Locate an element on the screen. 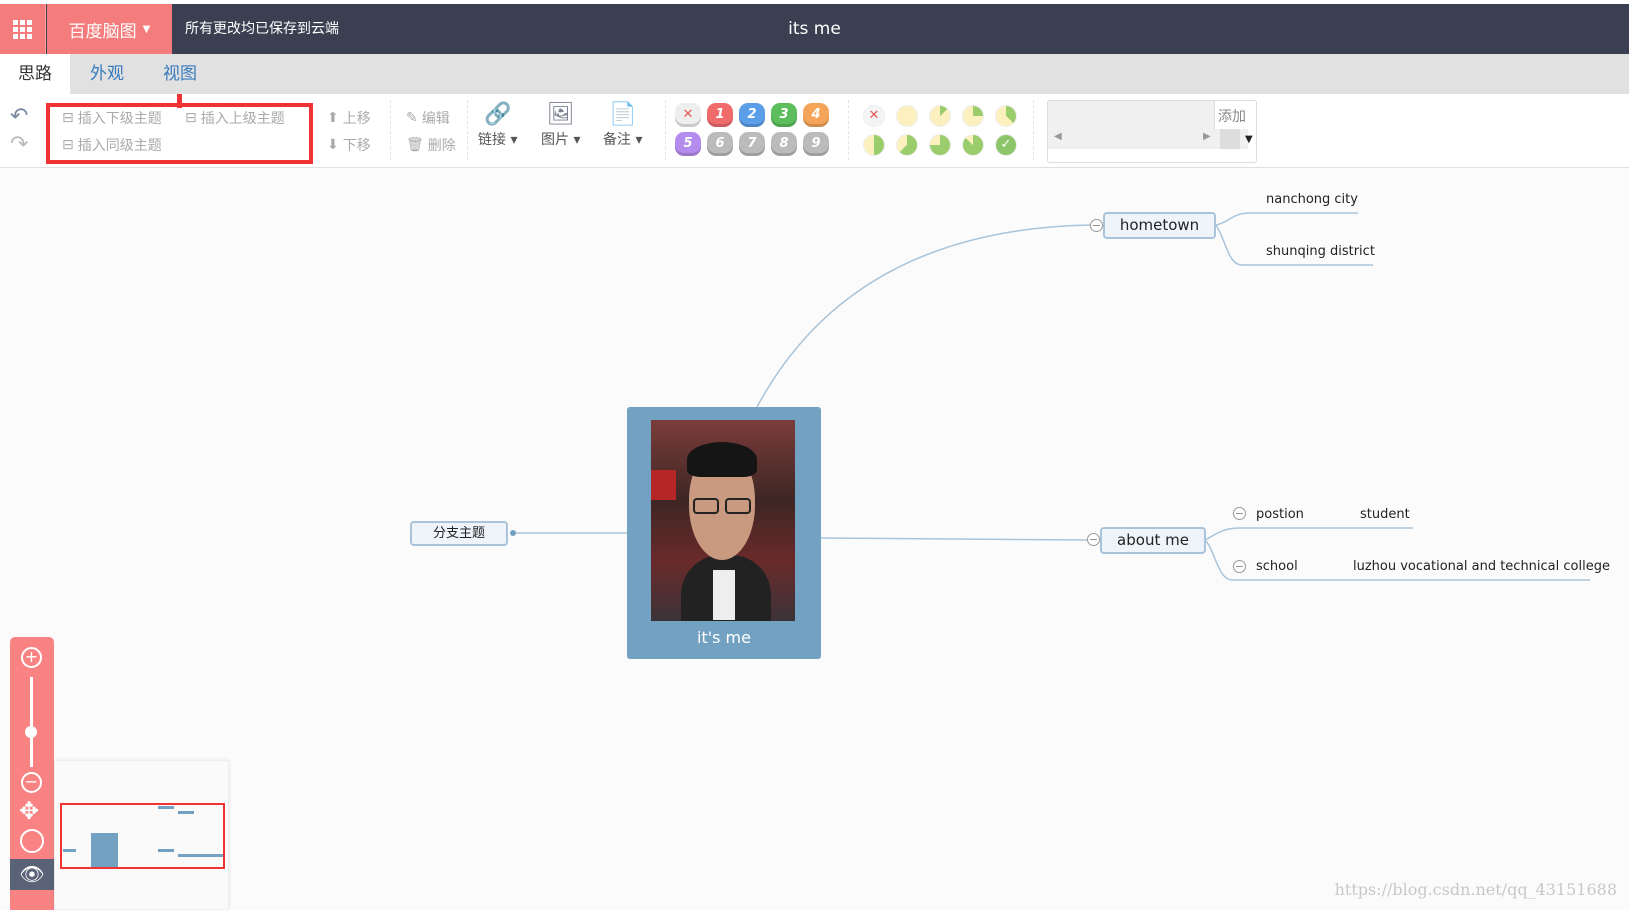 Image resolution: width=1629 pixels, height=910 pixels. minimap is located at coordinates (141, 835).